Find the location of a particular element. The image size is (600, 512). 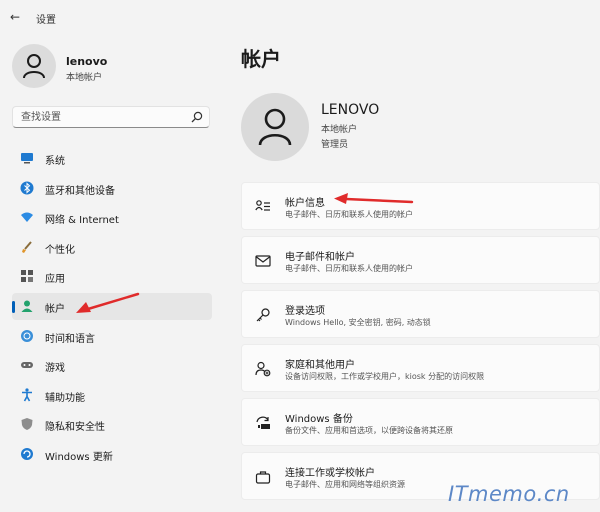

window-title: 设置 is located at coordinates (46, 20).